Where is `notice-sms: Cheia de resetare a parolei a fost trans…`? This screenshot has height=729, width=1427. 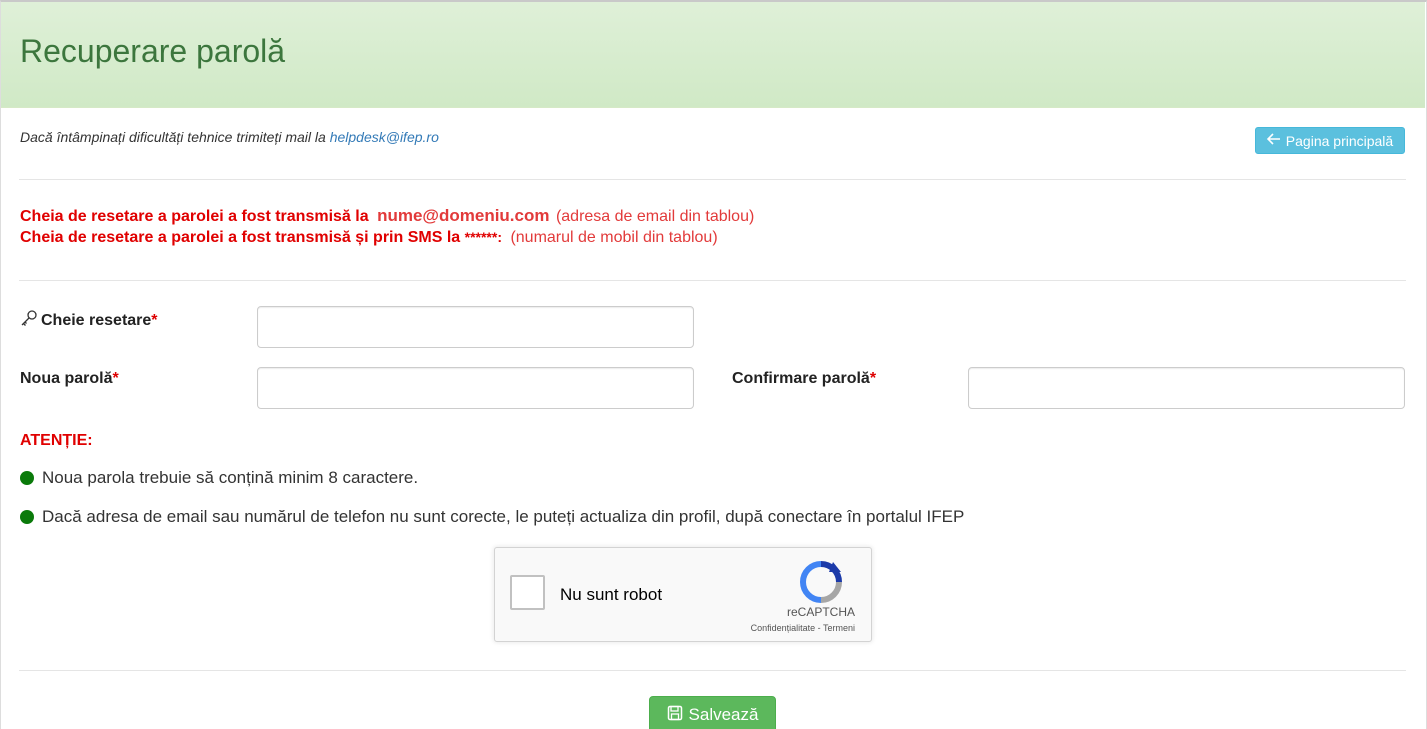 notice-sms: Cheia de resetare a parolei a fost trans… is located at coordinates (369, 238).